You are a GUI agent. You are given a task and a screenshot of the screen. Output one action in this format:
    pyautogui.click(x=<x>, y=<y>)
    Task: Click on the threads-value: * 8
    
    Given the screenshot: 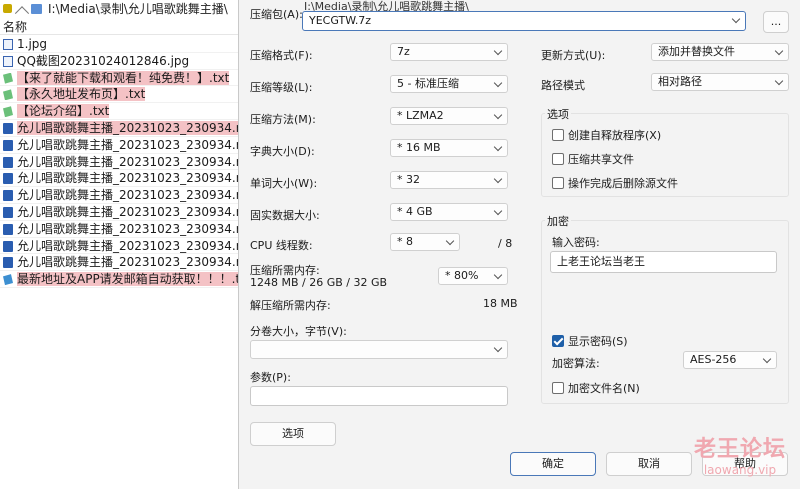 What is the action you would take?
    pyautogui.click(x=405, y=241)
    